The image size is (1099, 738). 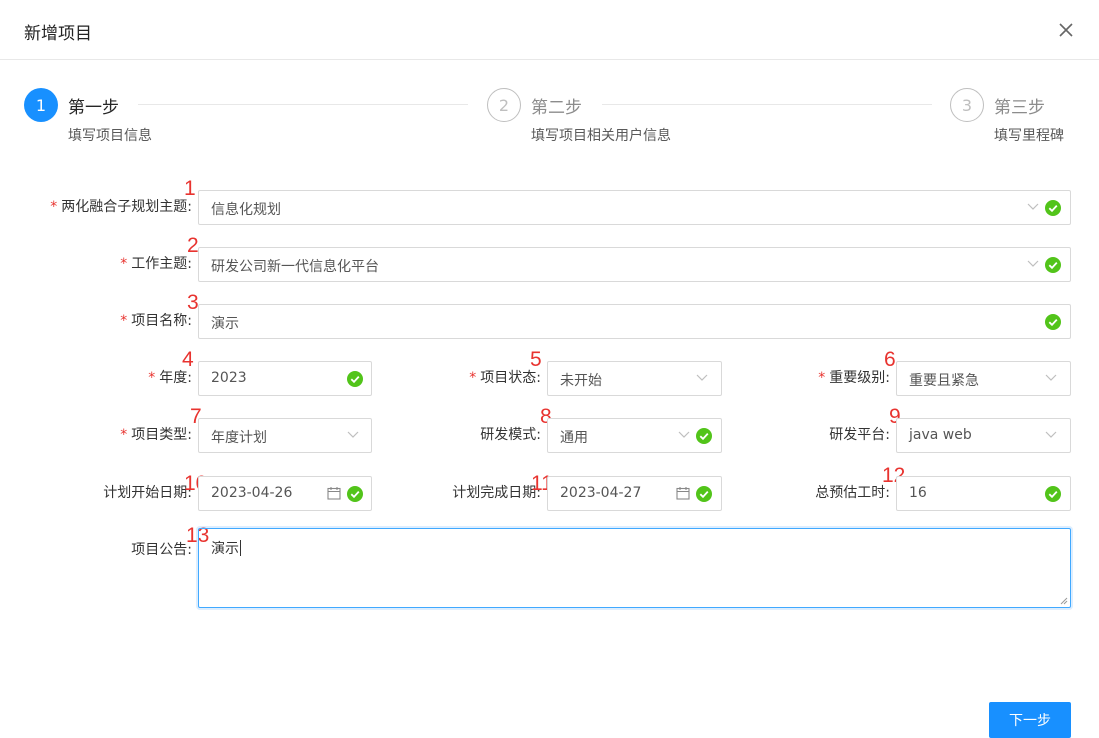 I want to click on project-status-select: 未开始, so click(x=634, y=378).